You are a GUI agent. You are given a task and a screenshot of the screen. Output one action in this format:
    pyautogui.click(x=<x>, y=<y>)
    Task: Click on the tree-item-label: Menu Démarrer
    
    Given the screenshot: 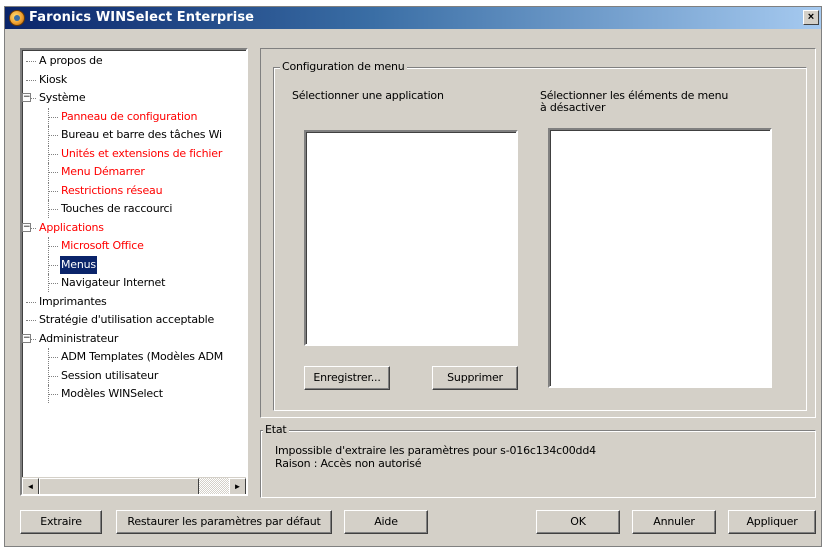 What is the action you would take?
    pyautogui.click(x=103, y=171)
    